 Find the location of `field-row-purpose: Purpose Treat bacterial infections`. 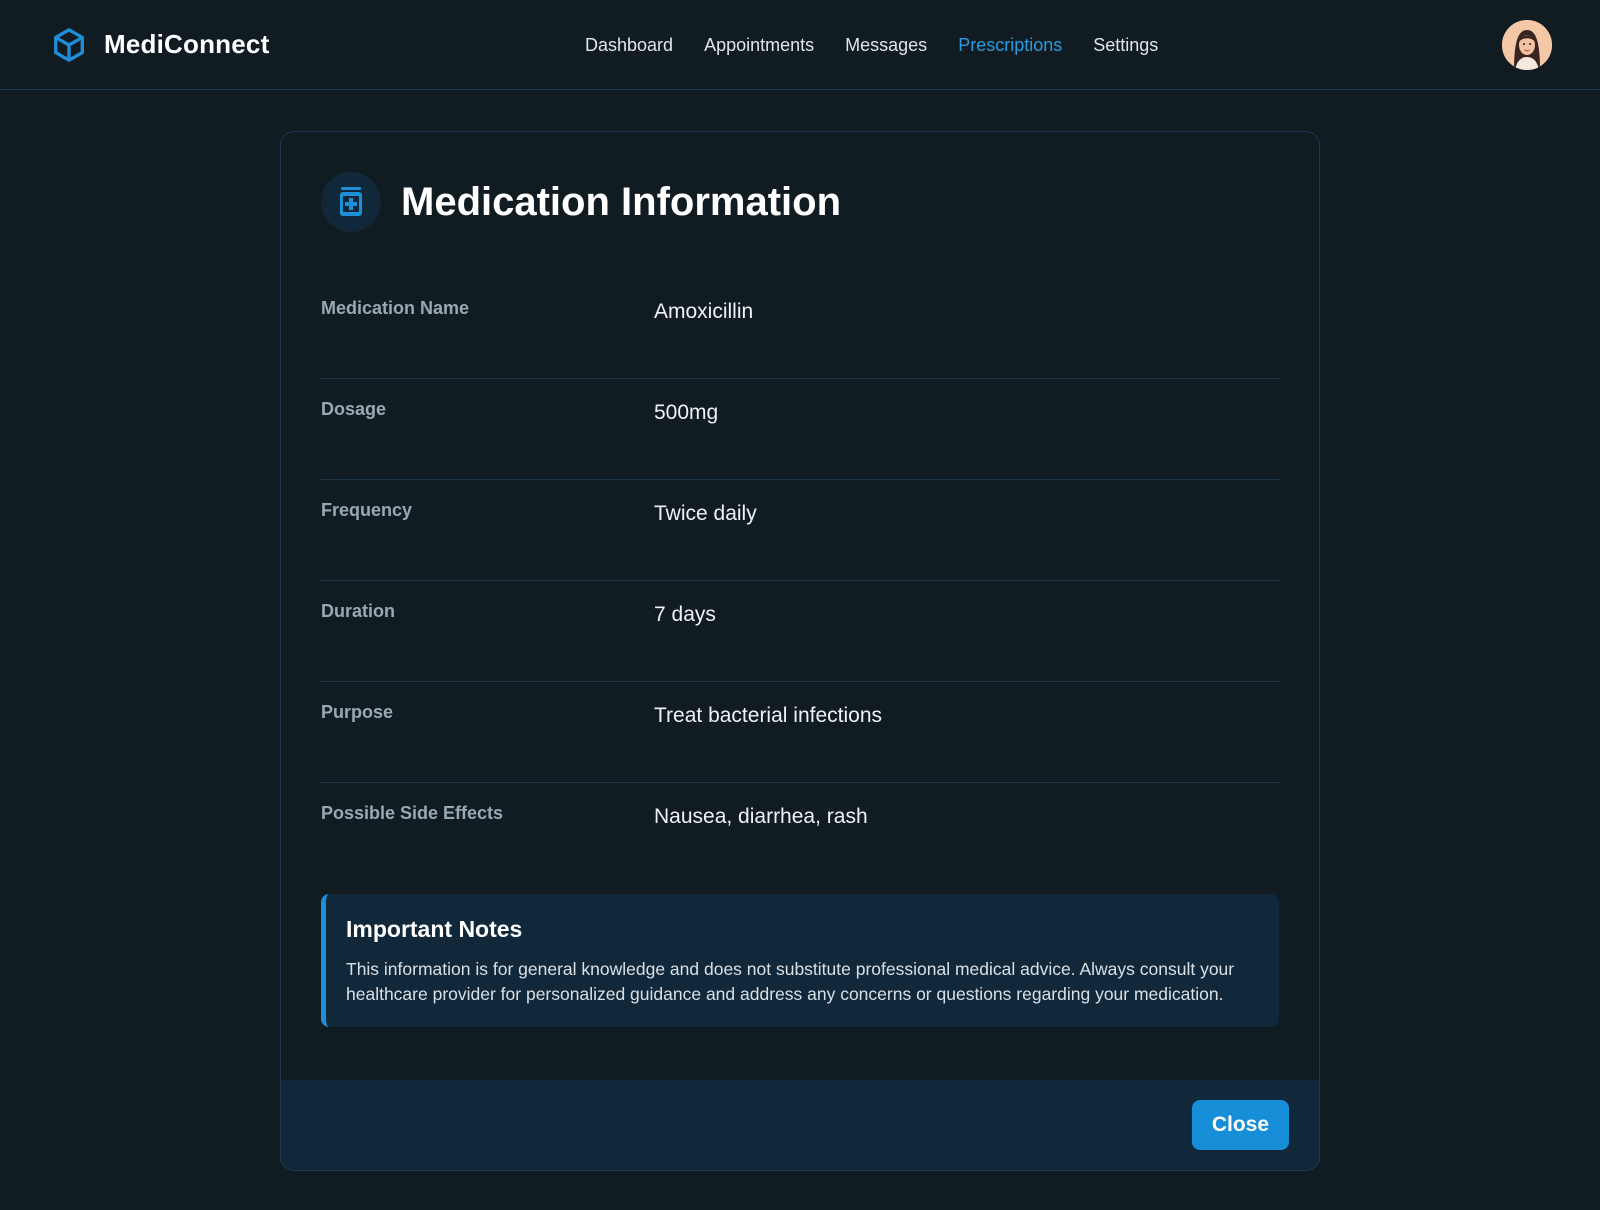

field-row-purpose: Purpose Treat bacterial infections is located at coordinates (800, 732).